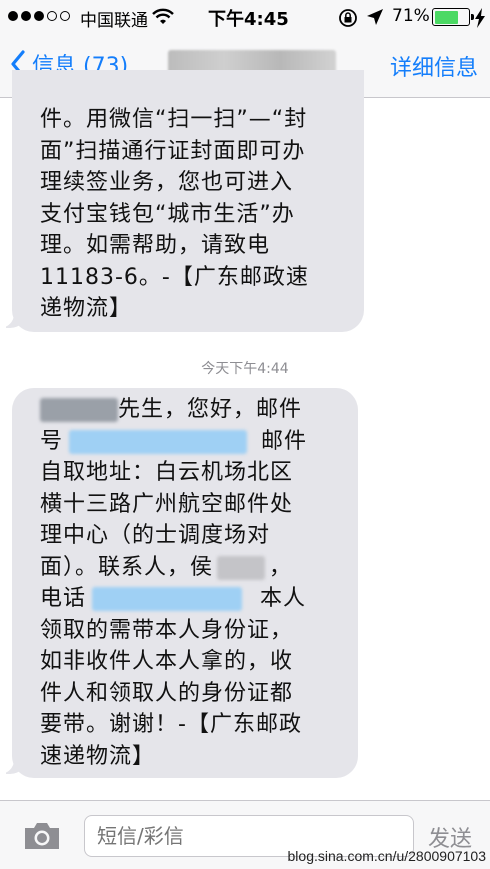 This screenshot has width=490, height=869. Describe the element at coordinates (480, 18) in the screenshot. I see `charging-icon` at that location.